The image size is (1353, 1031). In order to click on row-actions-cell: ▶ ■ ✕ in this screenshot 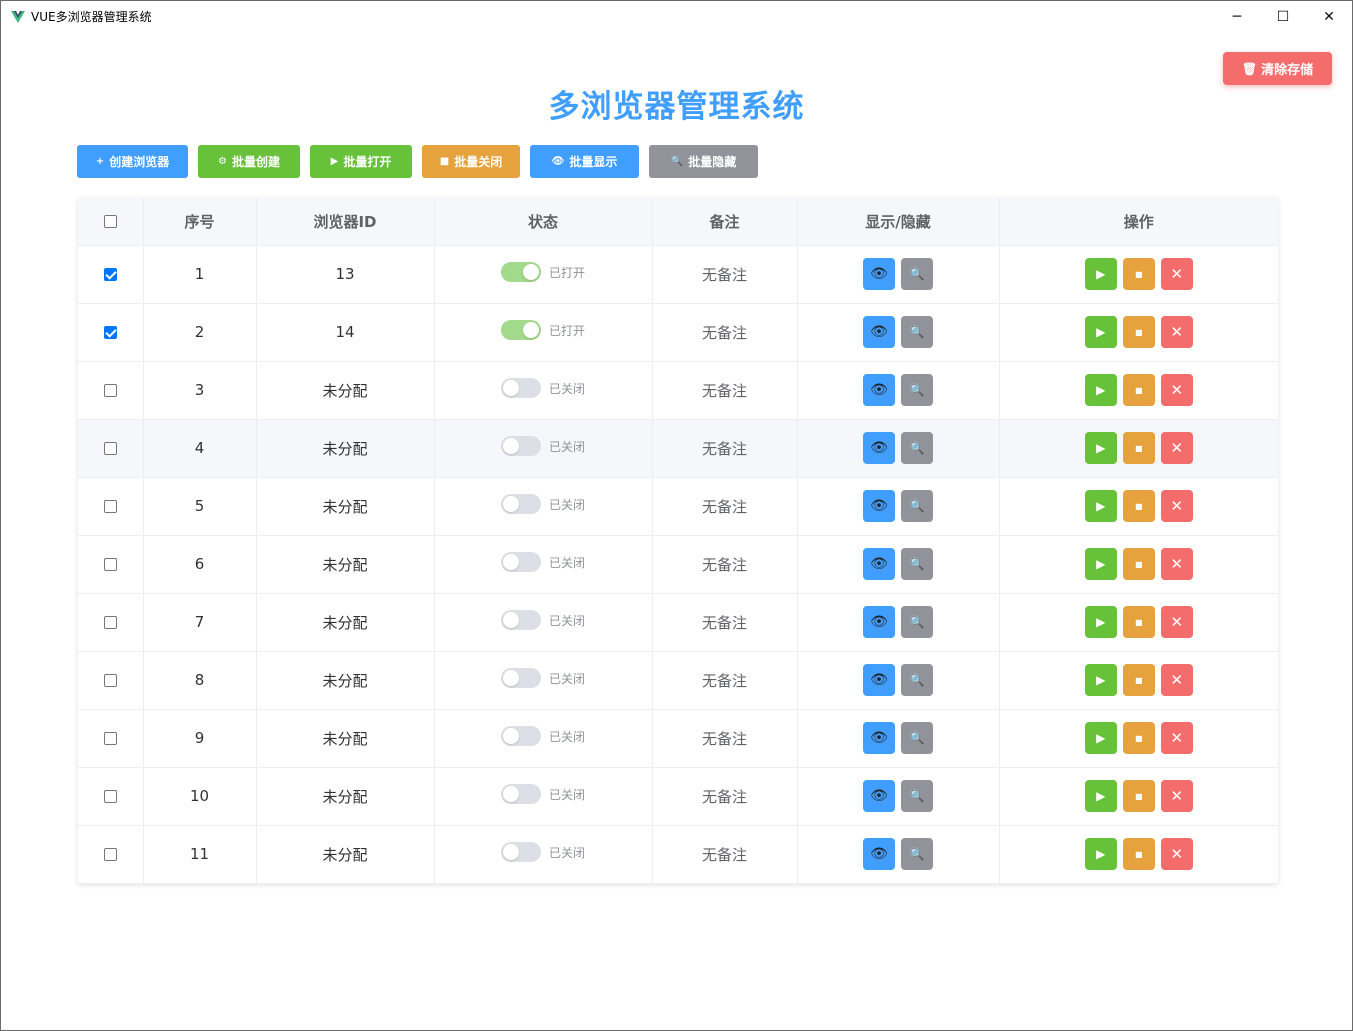, I will do `click(1138, 680)`.